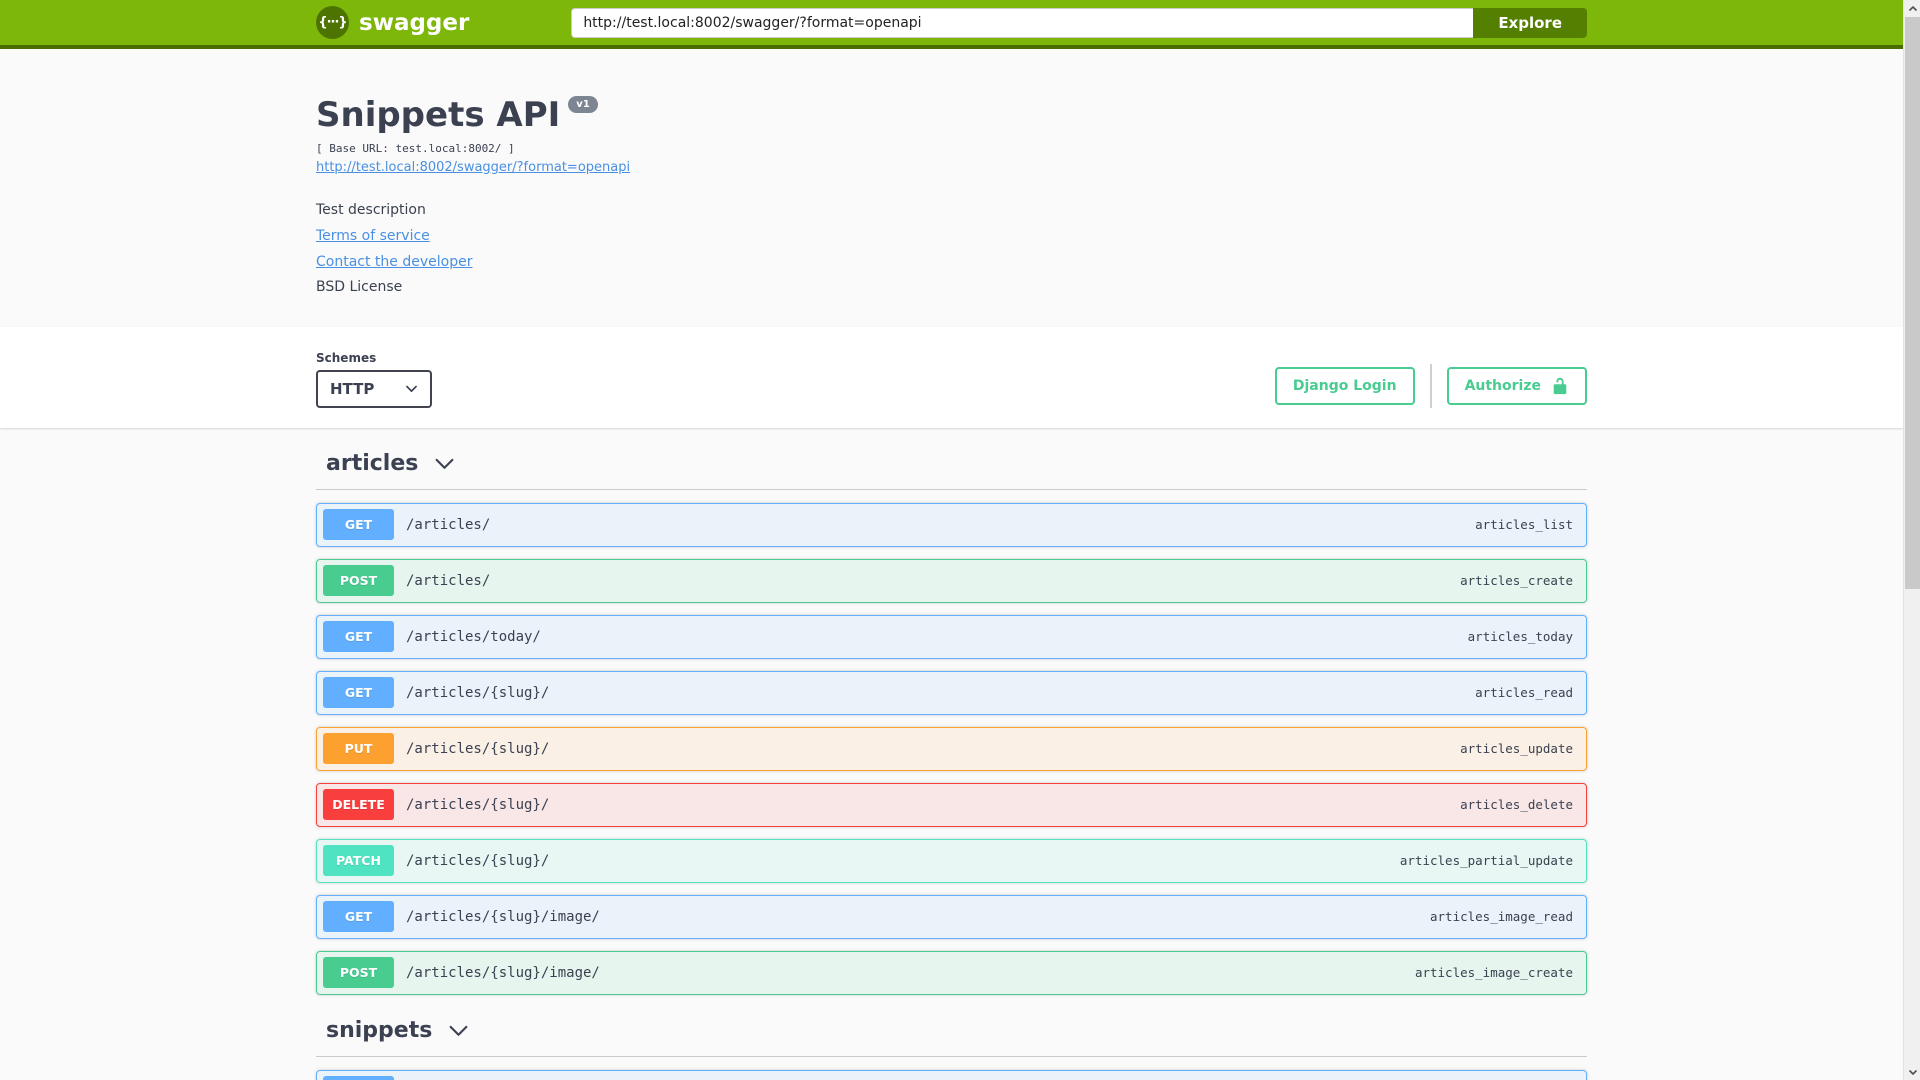  I want to click on explore-button: Explore, so click(1530, 22).